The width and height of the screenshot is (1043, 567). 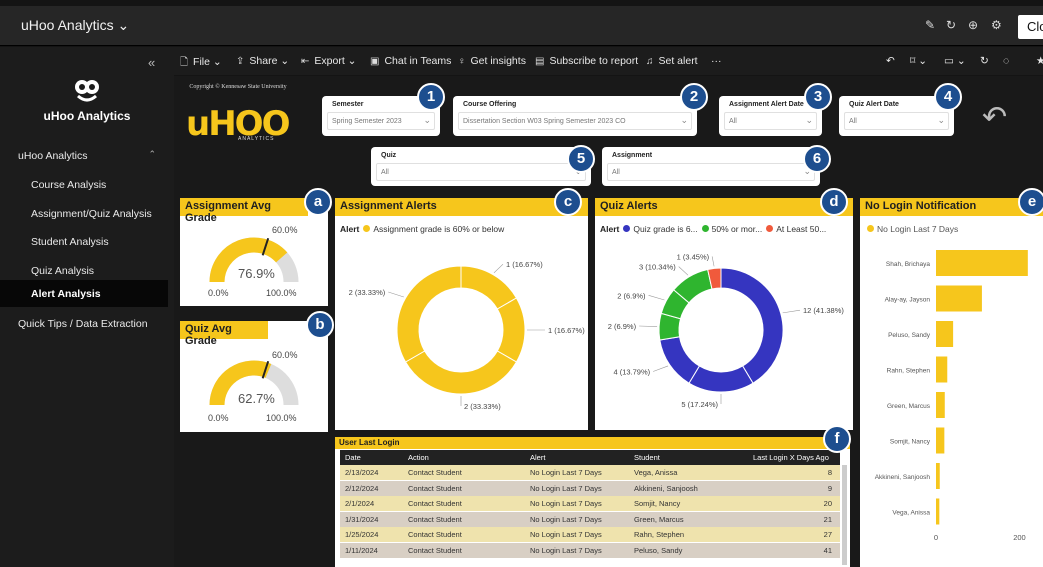 What do you see at coordinates (1006, 61) in the screenshot?
I see `comment-icon: ◌` at bounding box center [1006, 61].